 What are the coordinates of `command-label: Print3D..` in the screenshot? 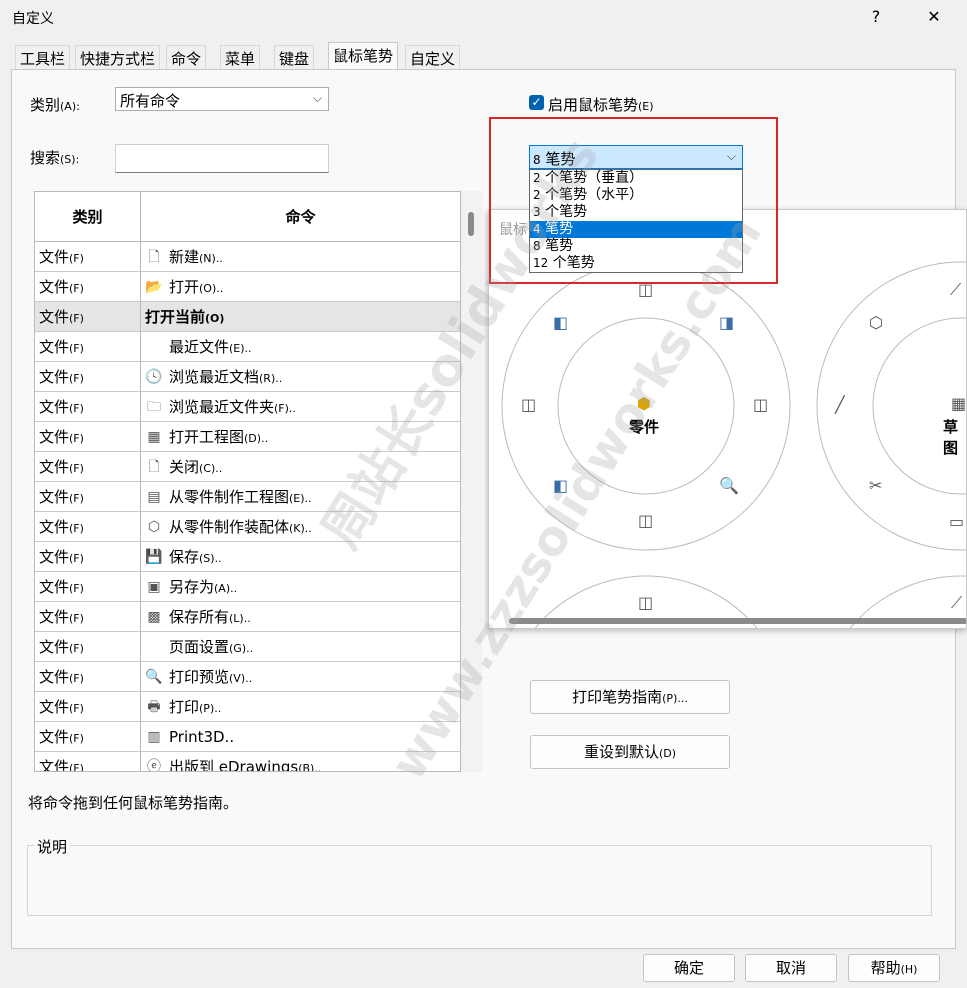 It's located at (202, 737).